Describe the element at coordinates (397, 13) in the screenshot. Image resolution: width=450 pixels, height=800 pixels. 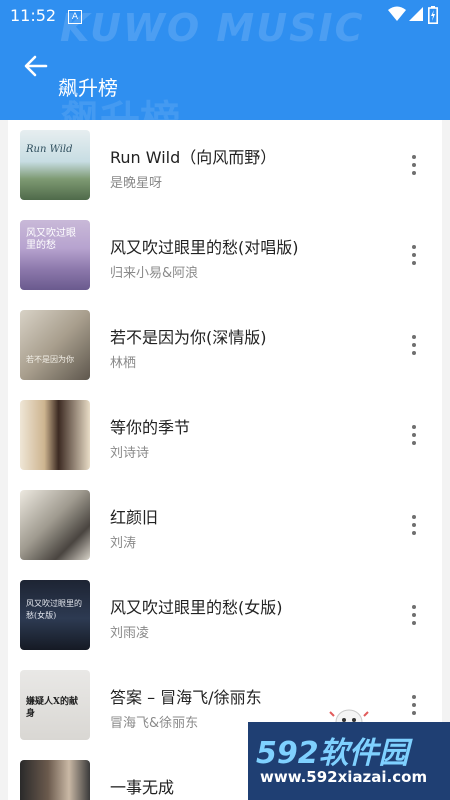
I see `wifi-icon` at that location.